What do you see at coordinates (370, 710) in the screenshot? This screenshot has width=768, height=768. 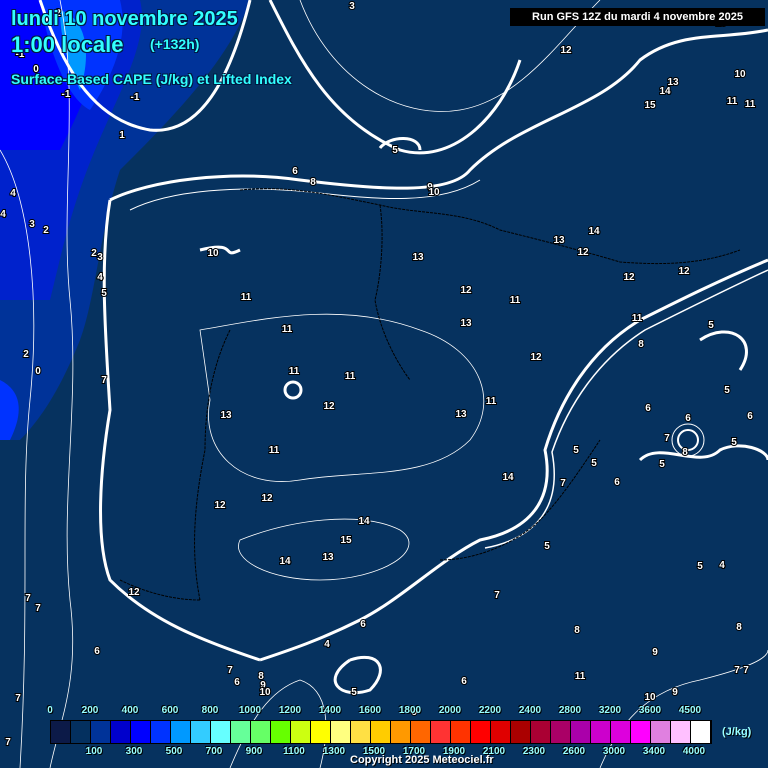 I see `legend-label-top: 1600` at bounding box center [370, 710].